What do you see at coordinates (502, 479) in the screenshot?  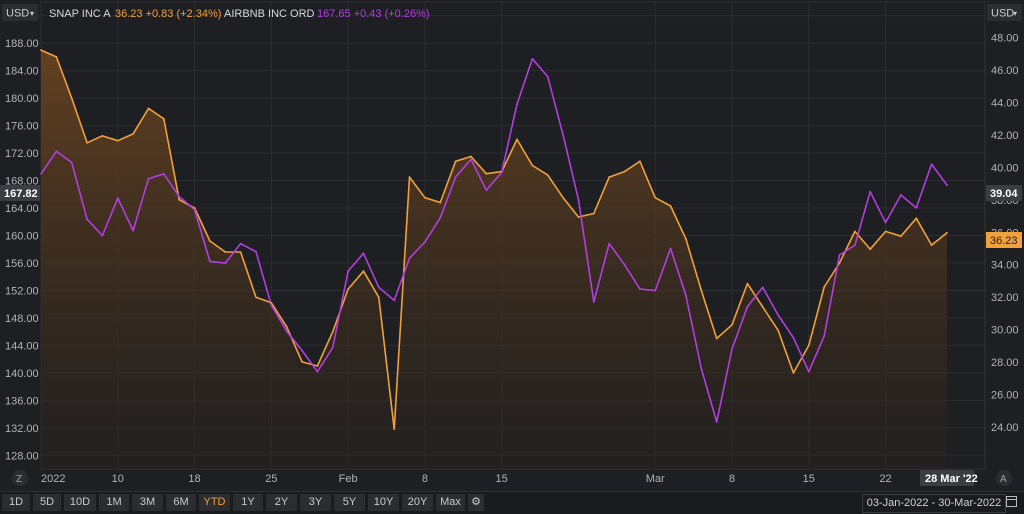 I see `x-axis-tick-label: 15` at bounding box center [502, 479].